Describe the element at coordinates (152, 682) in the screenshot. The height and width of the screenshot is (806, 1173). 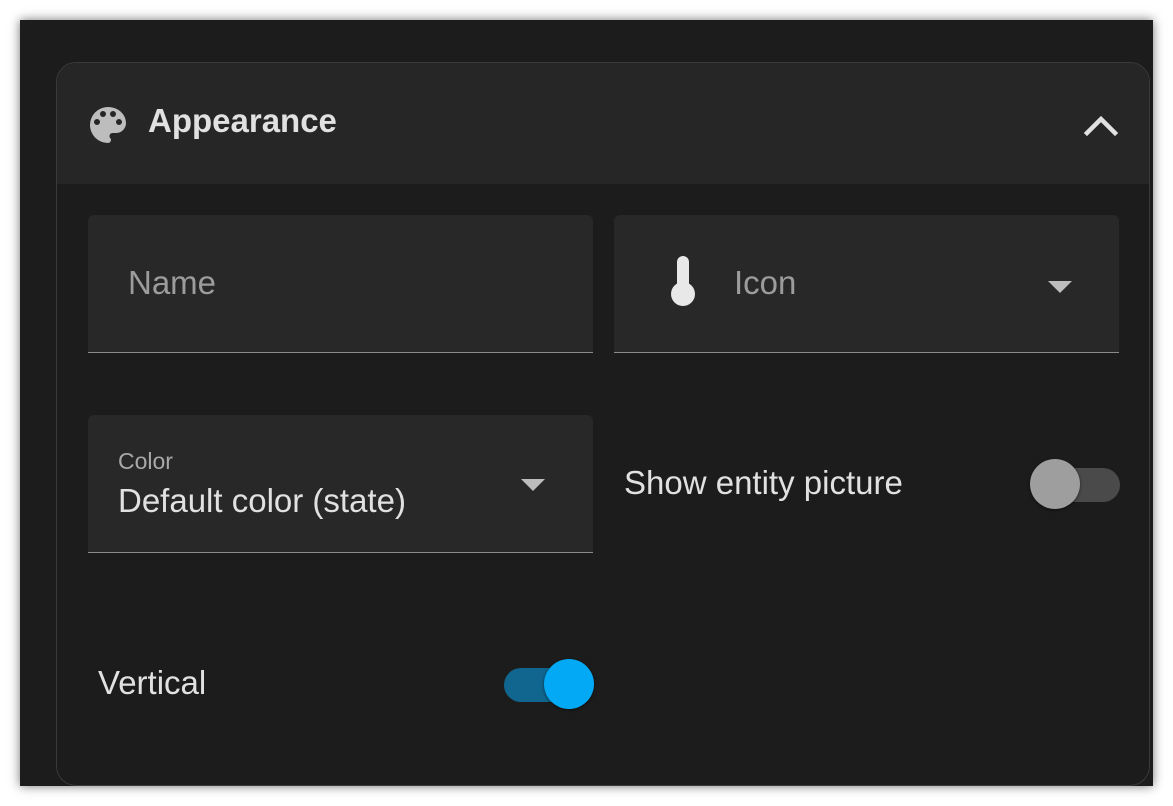
I see `vertical-label: Vertical` at that location.